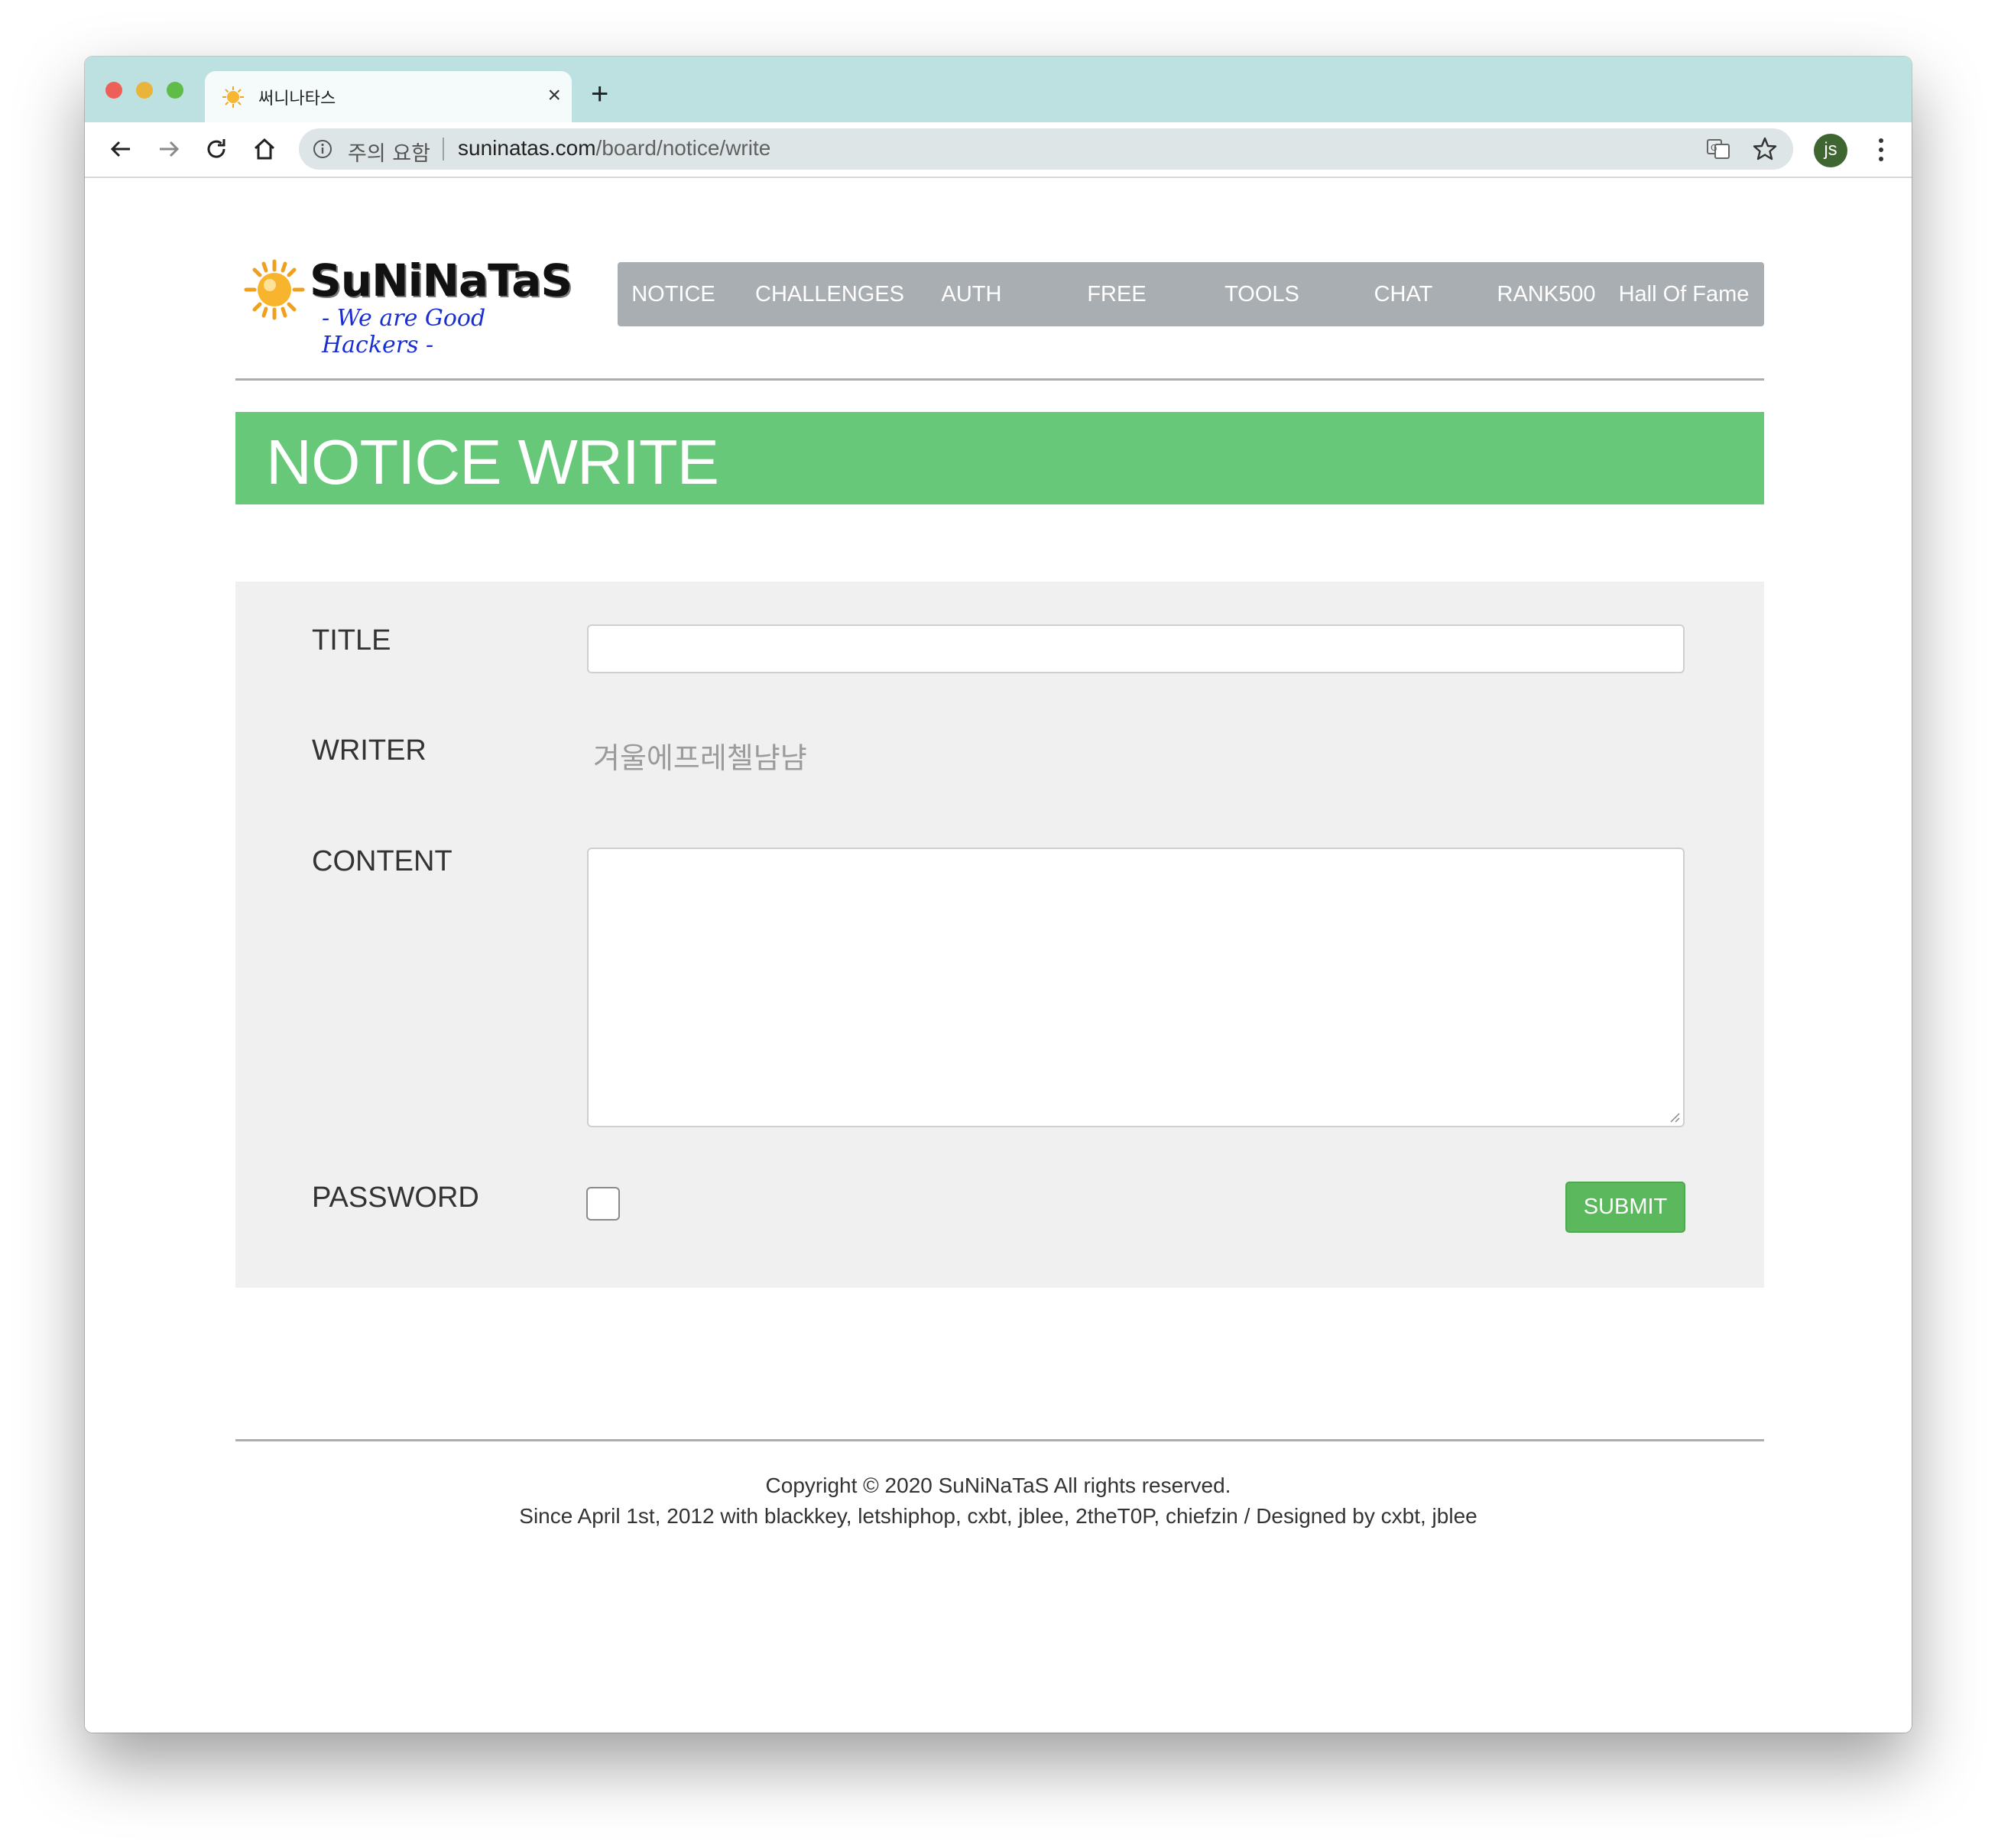 The width and height of the screenshot is (1998, 1848). Describe the element at coordinates (113, 90) in the screenshot. I see `close-window-button` at that location.